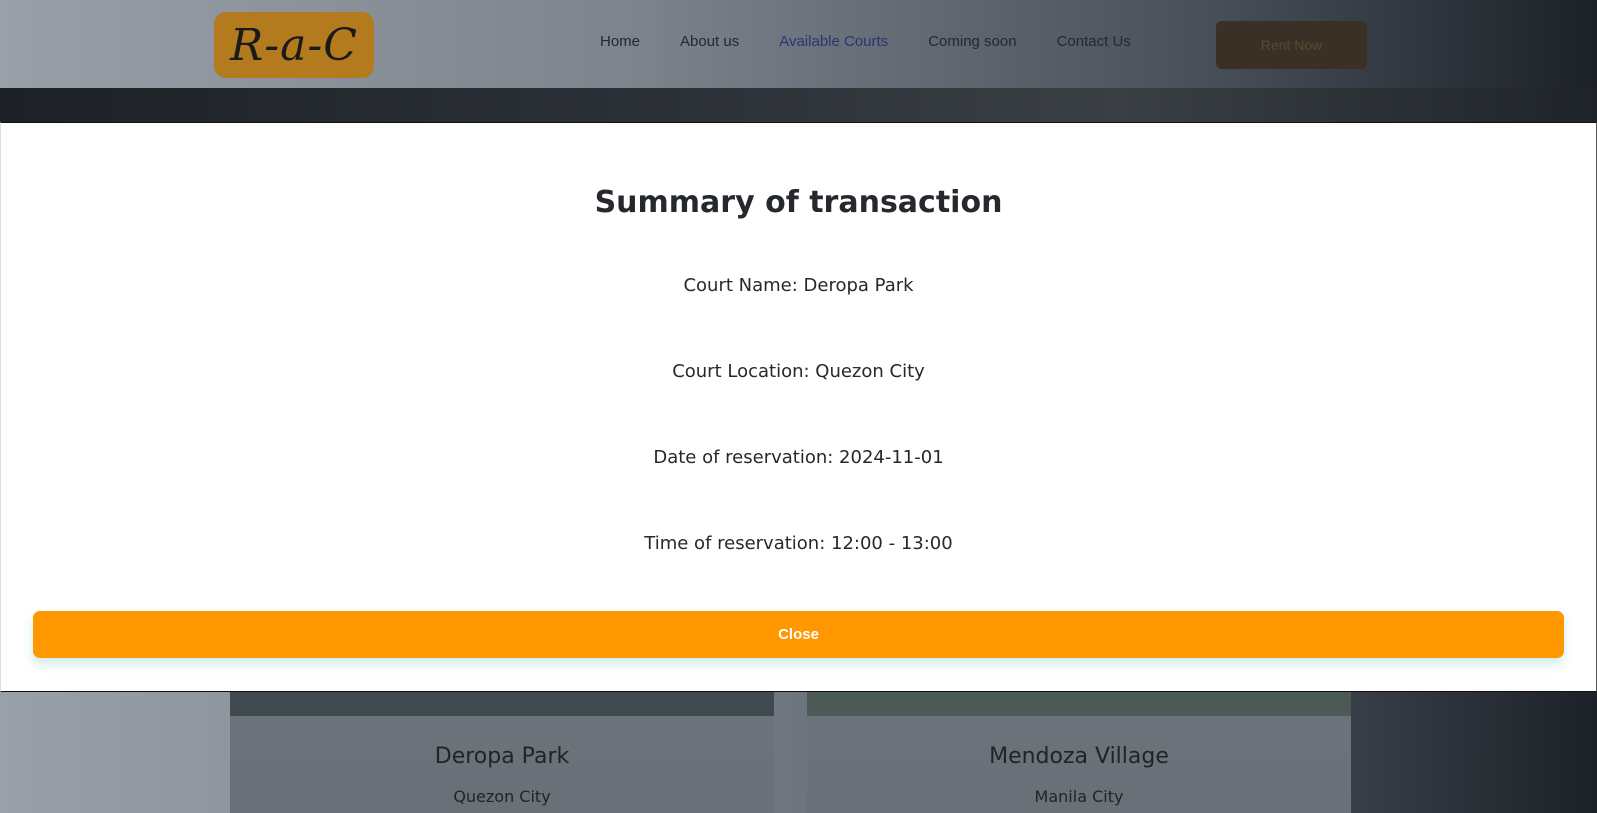 The height and width of the screenshot is (813, 1597). What do you see at coordinates (709, 41) in the screenshot?
I see `nav-link-about: About us` at bounding box center [709, 41].